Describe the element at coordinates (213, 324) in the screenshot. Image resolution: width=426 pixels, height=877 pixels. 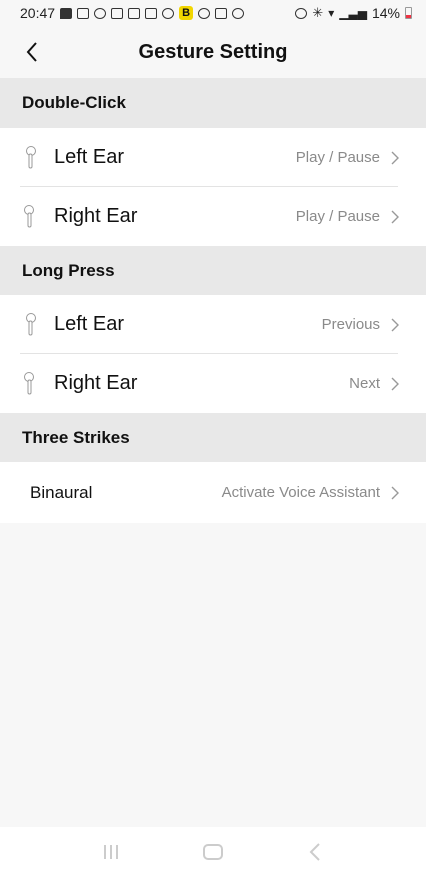
I see `long-press-left-ear-row: Left Ear Previous` at that location.